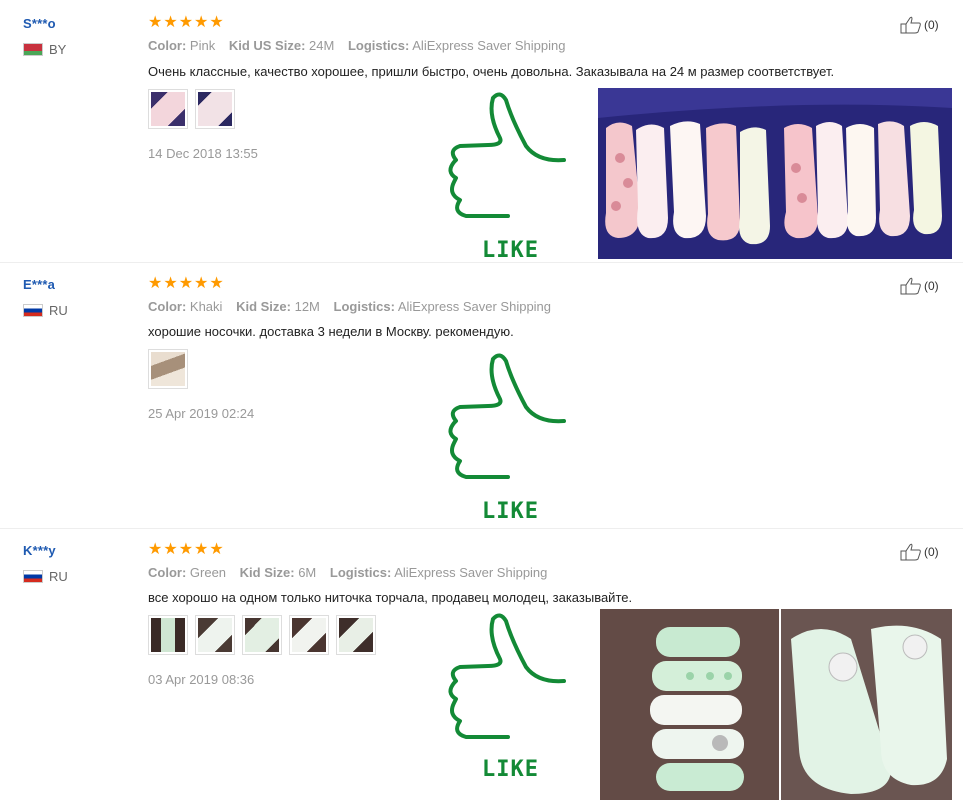 Image resolution: width=963 pixels, height=800 pixels. I want to click on property-key: Kid US Size:, so click(267, 45).